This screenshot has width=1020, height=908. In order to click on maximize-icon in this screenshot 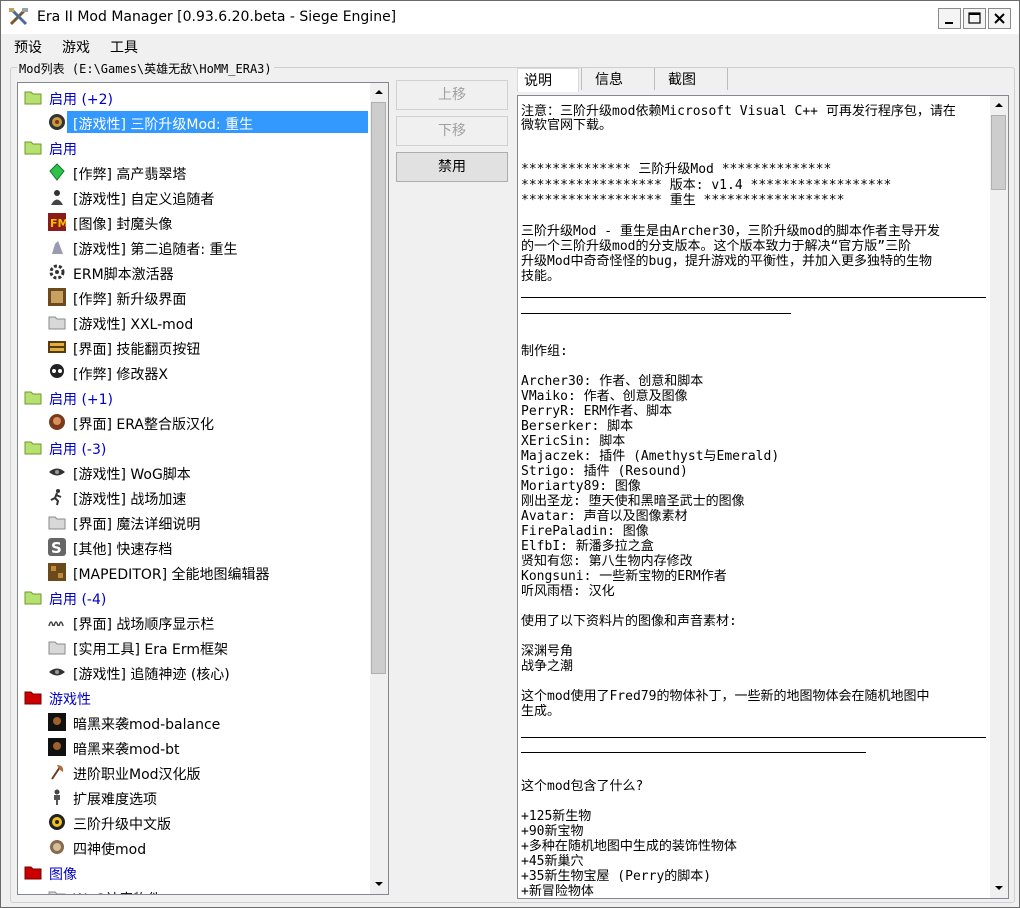, I will do `click(974, 18)`.